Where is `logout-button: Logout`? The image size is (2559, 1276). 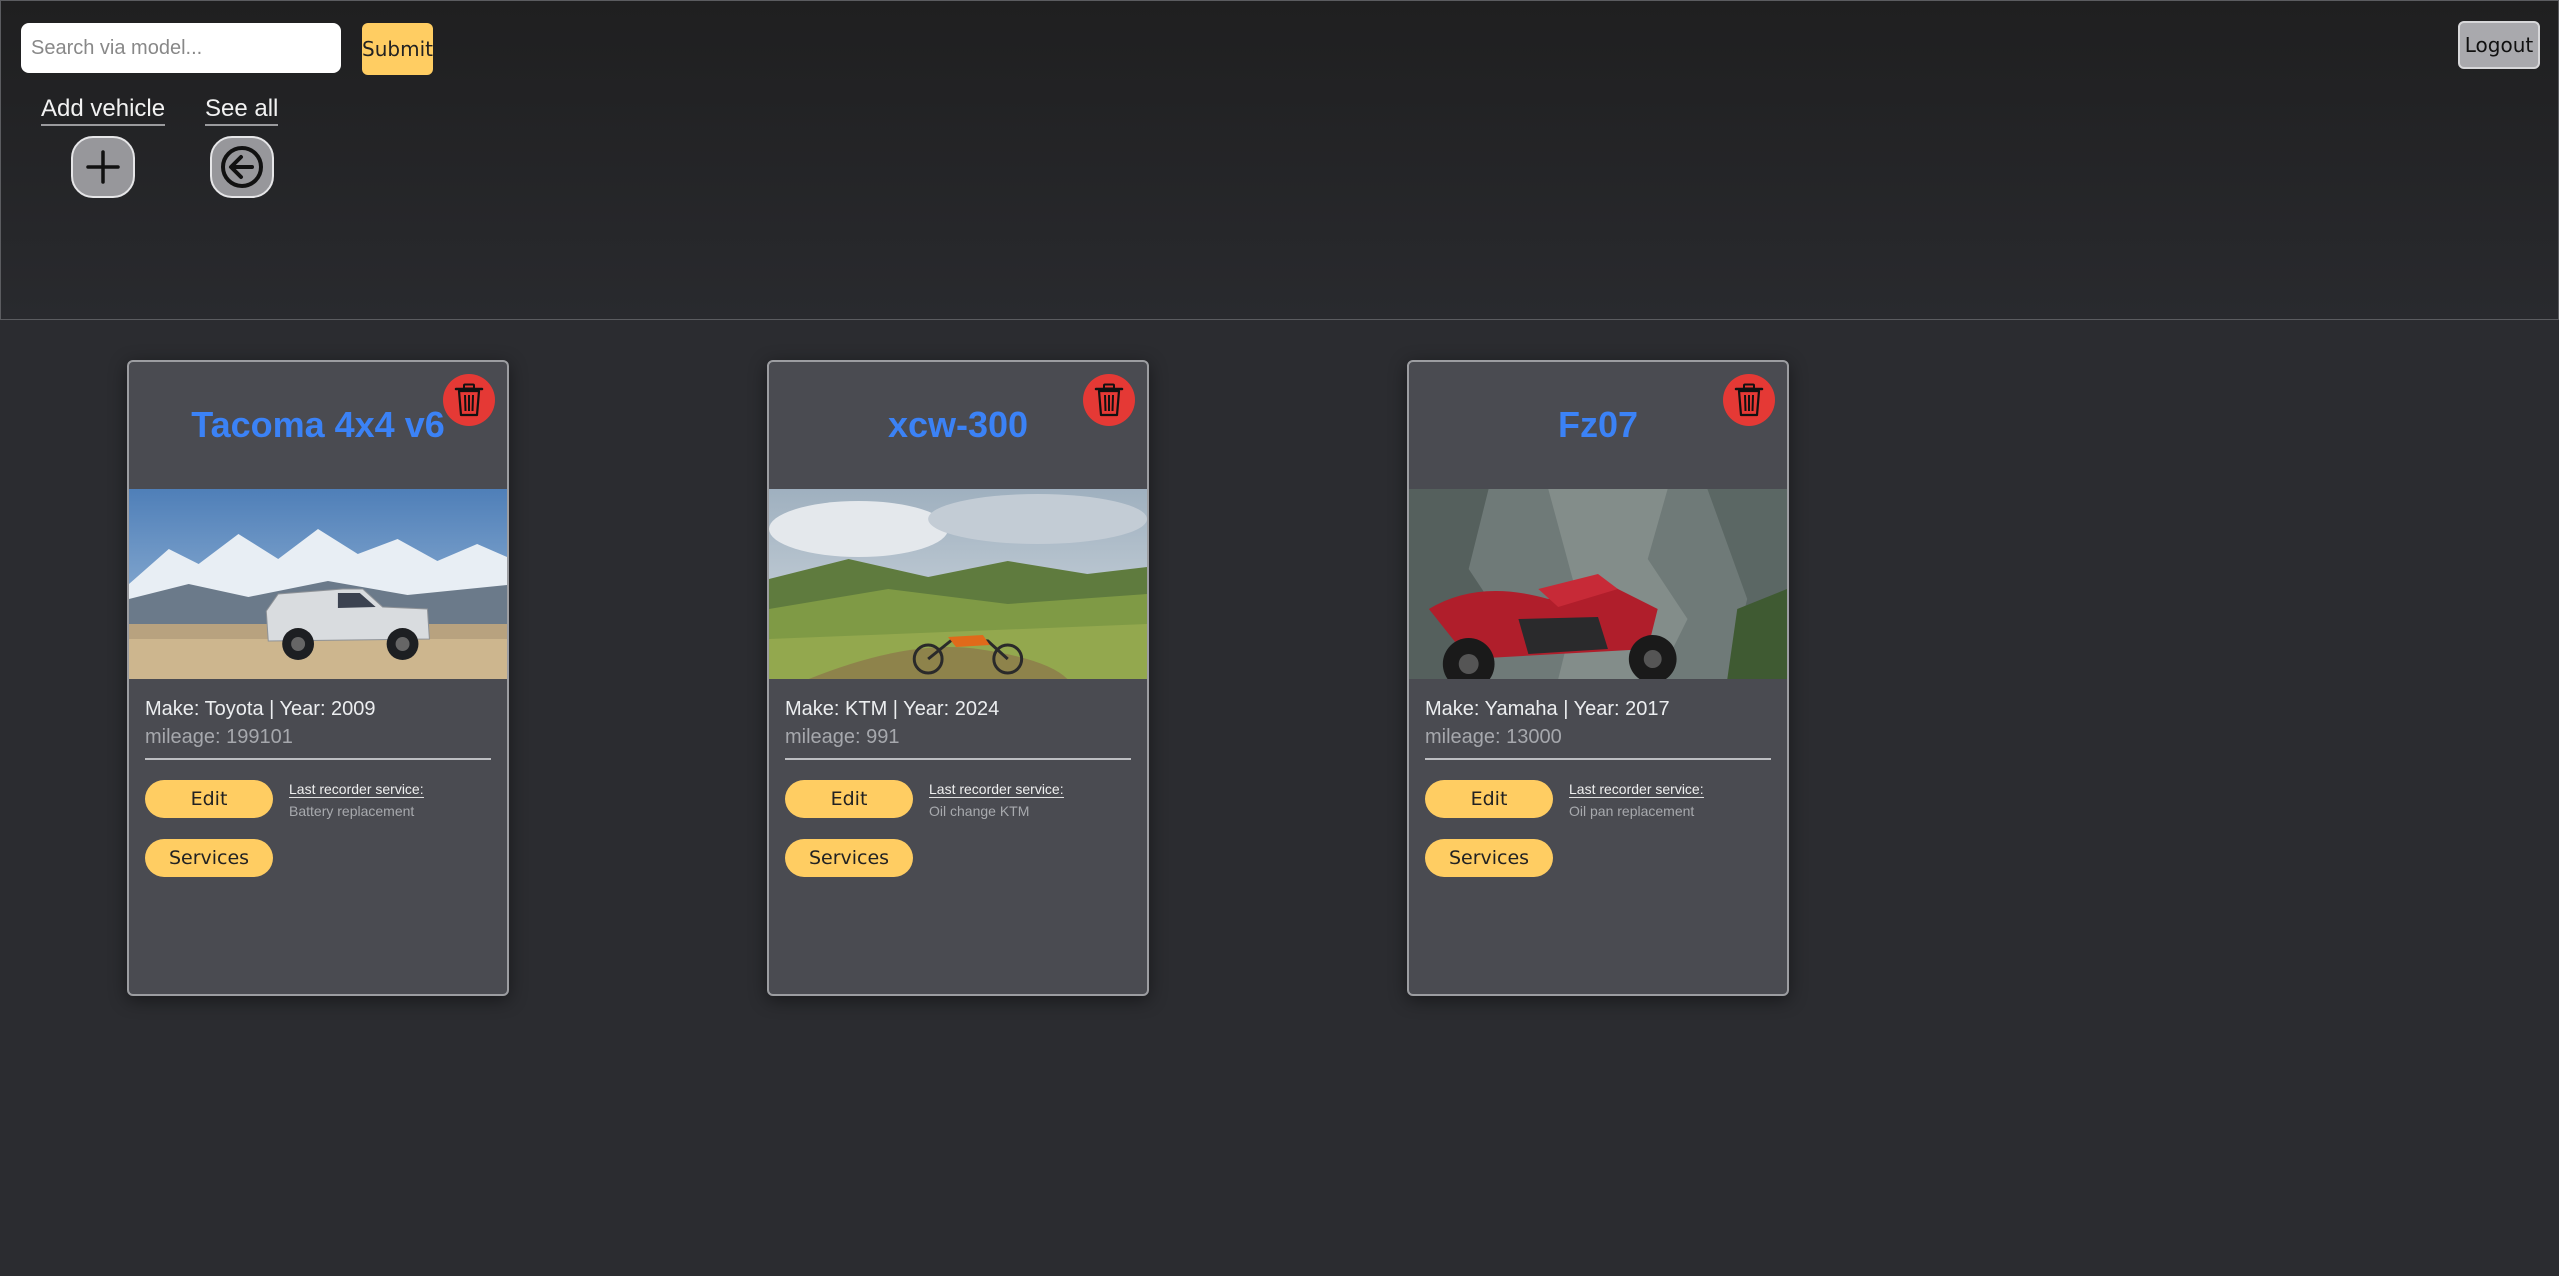
logout-button: Logout is located at coordinates (2499, 45).